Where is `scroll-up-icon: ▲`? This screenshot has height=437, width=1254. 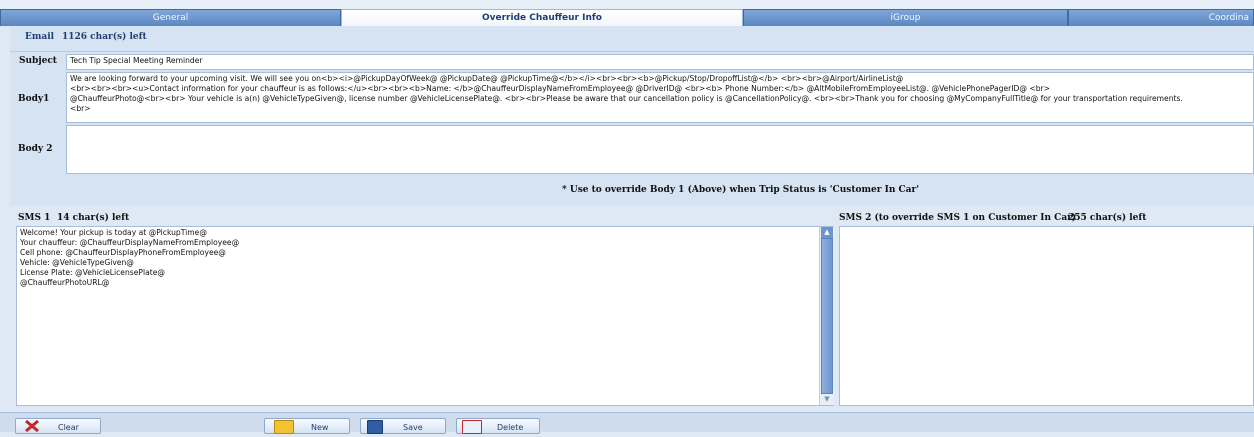 scroll-up-icon: ▲ is located at coordinates (827, 232).